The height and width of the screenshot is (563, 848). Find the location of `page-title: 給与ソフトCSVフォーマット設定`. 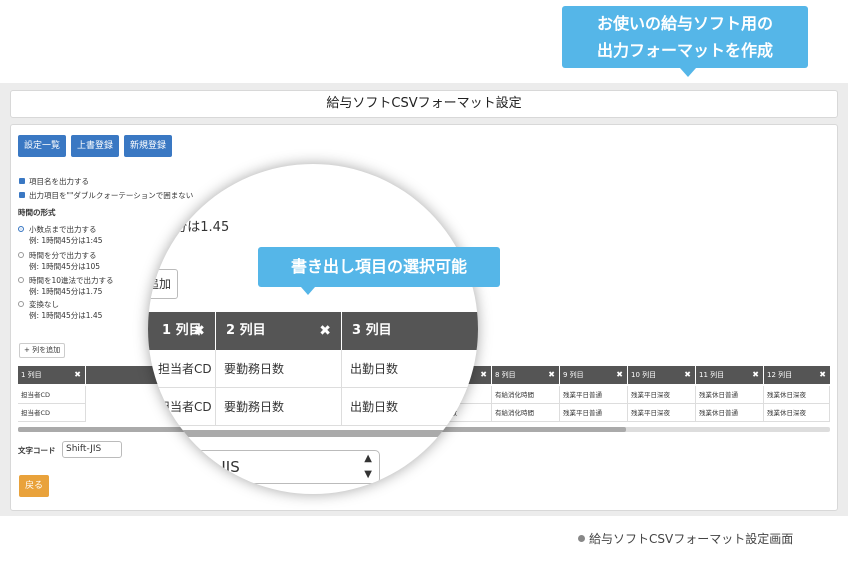

page-title: 給与ソフトCSVフォーマット設定 is located at coordinates (424, 104).